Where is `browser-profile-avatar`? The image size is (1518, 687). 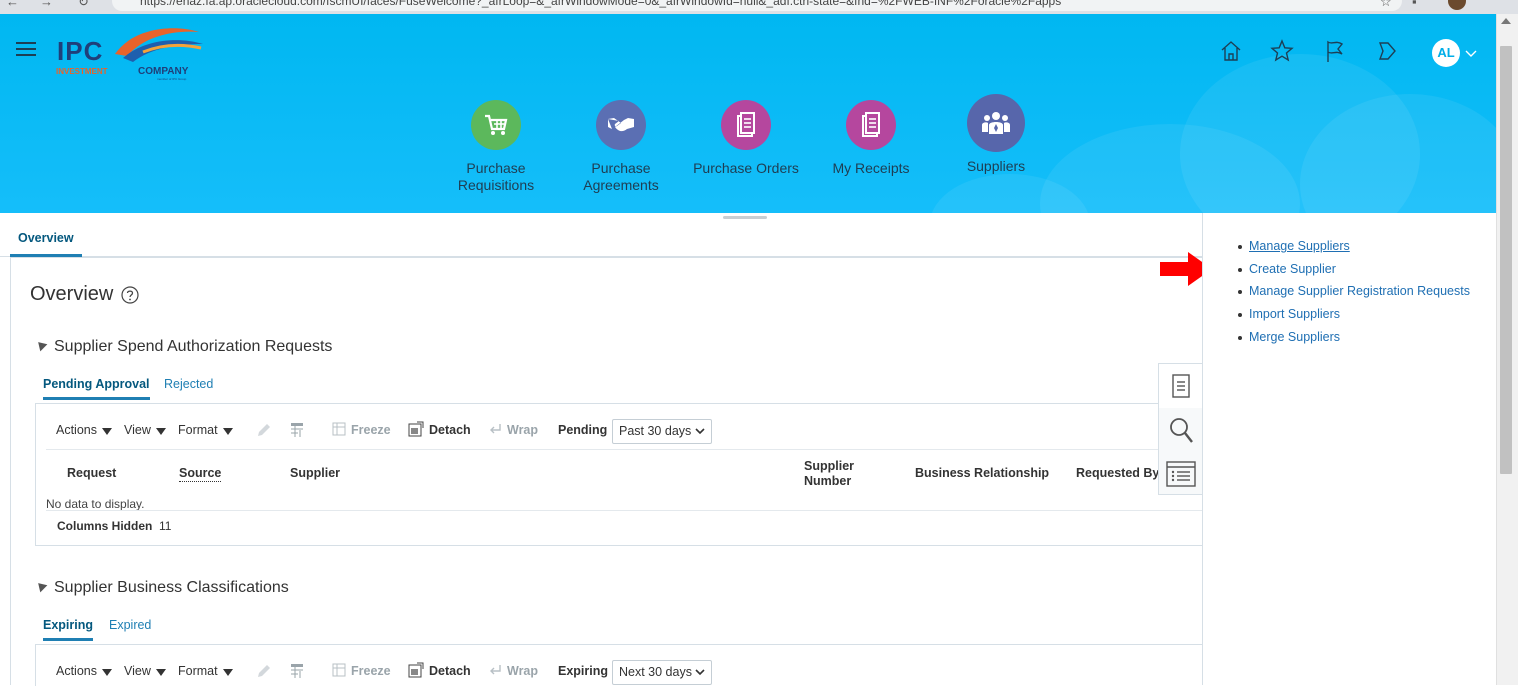 browser-profile-avatar is located at coordinates (1457, 5).